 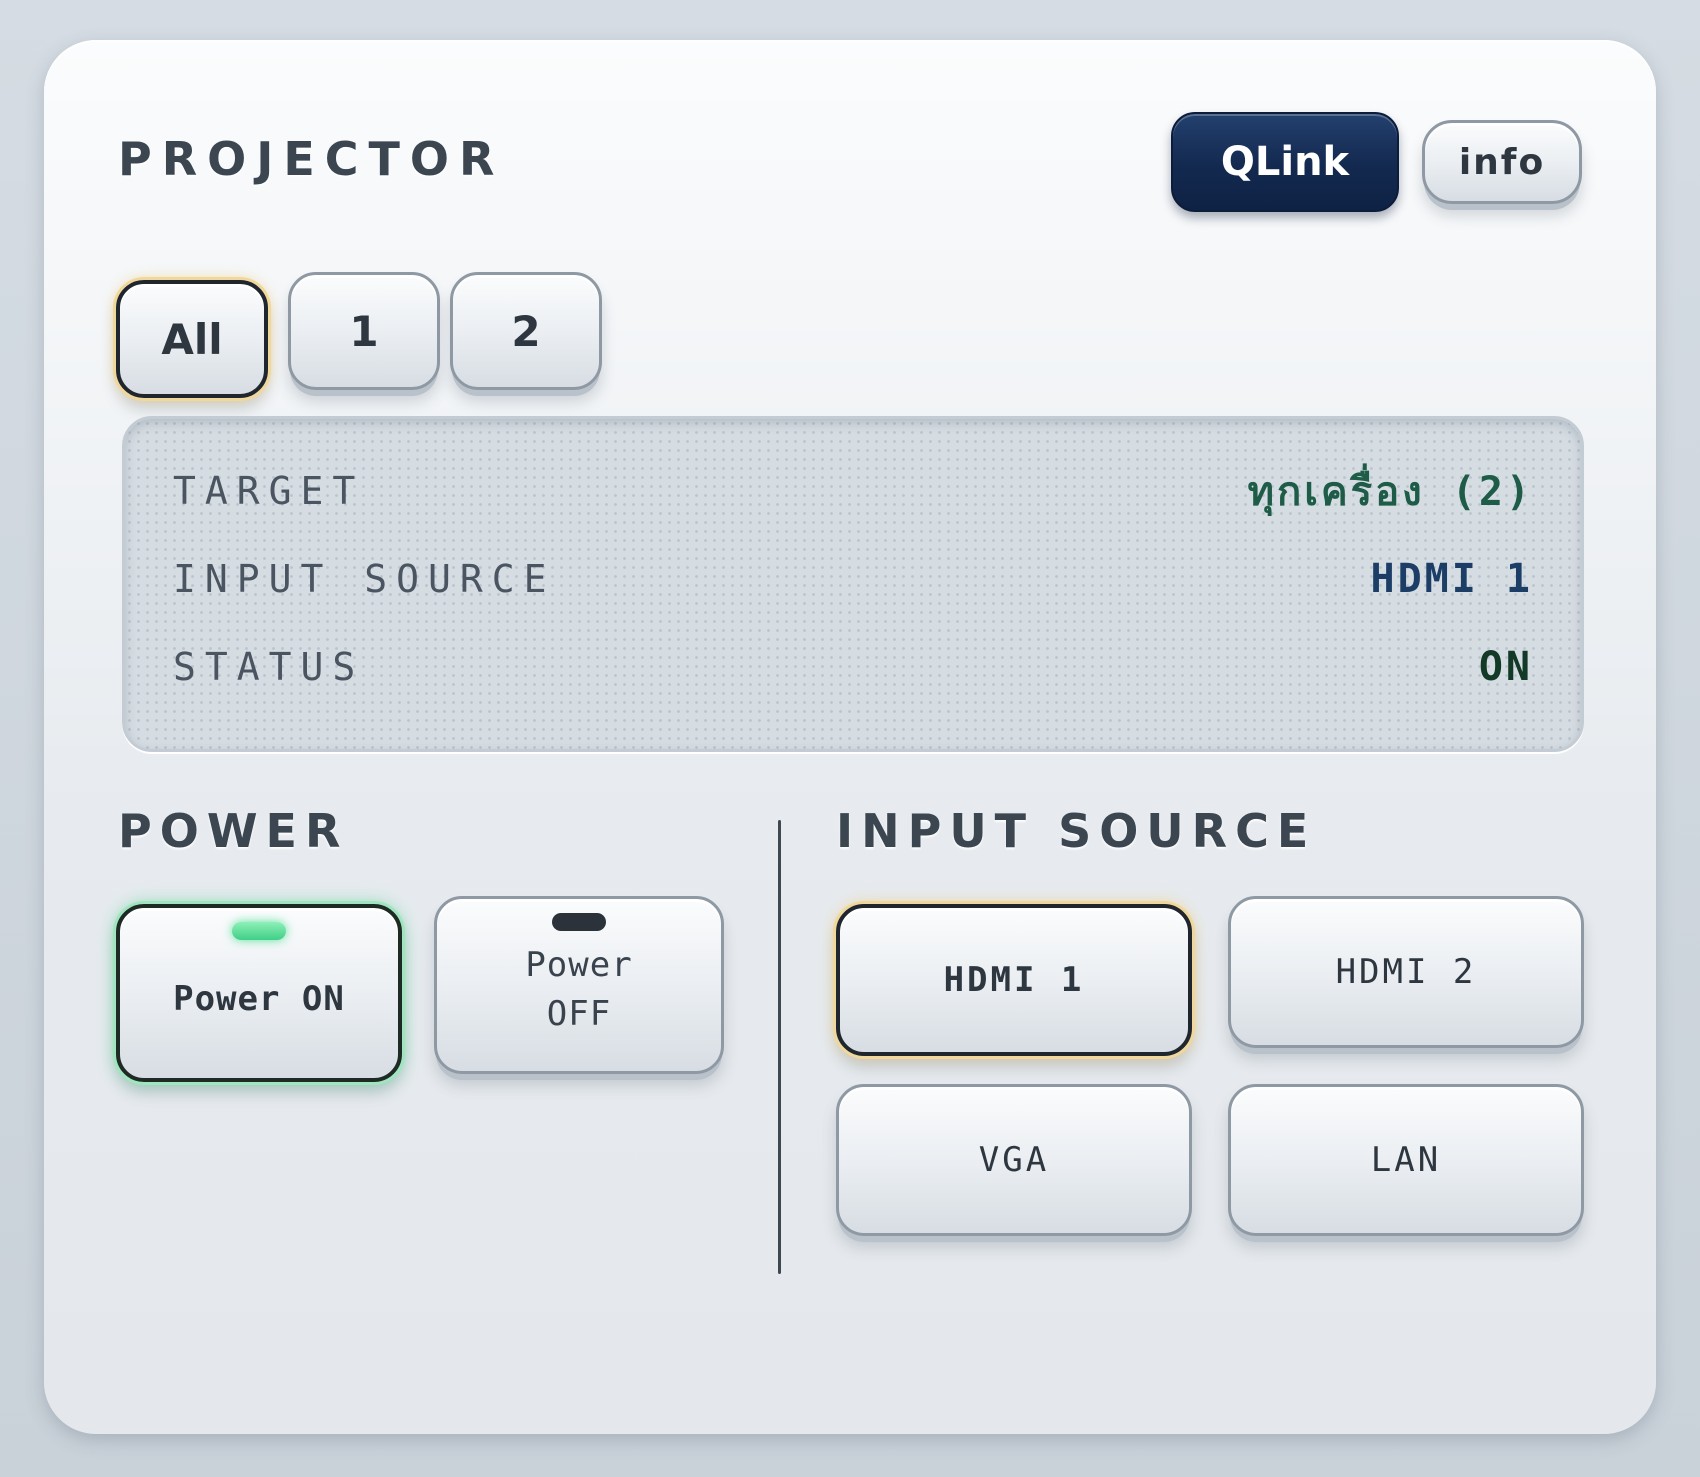 What do you see at coordinates (1390, 492) in the screenshot?
I see `target-value: ทุกเครื่อง (2)` at bounding box center [1390, 492].